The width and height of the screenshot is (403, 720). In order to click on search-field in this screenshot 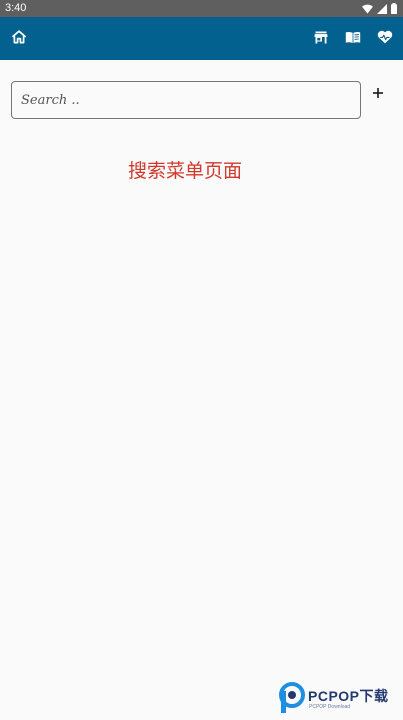, I will do `click(186, 100)`.